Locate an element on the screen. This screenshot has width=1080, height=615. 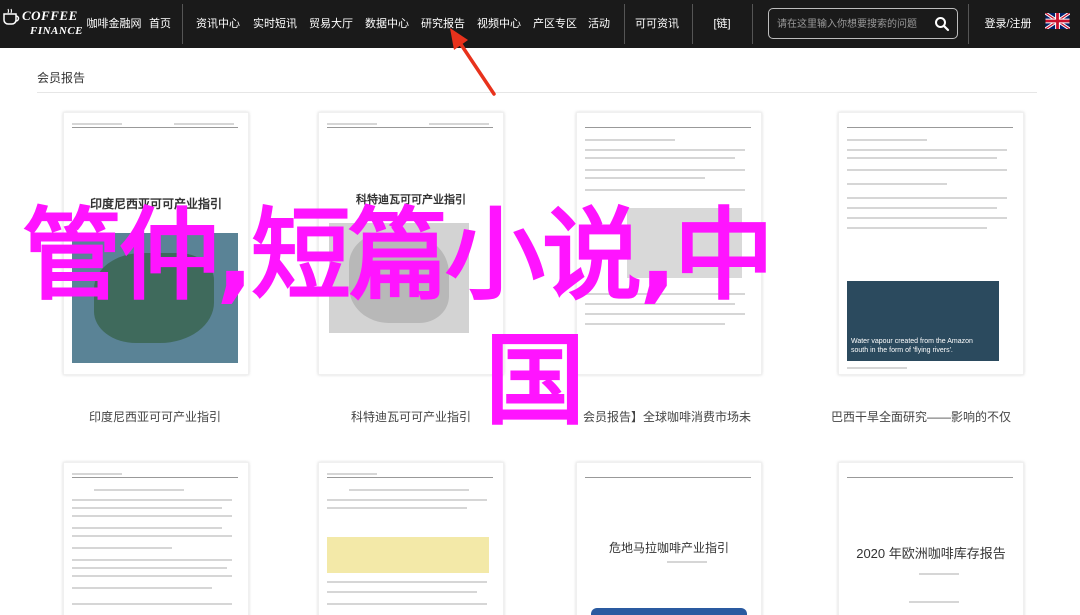
card-caption: 印度尼西亚可可产业指引 is located at coordinates (155, 416).